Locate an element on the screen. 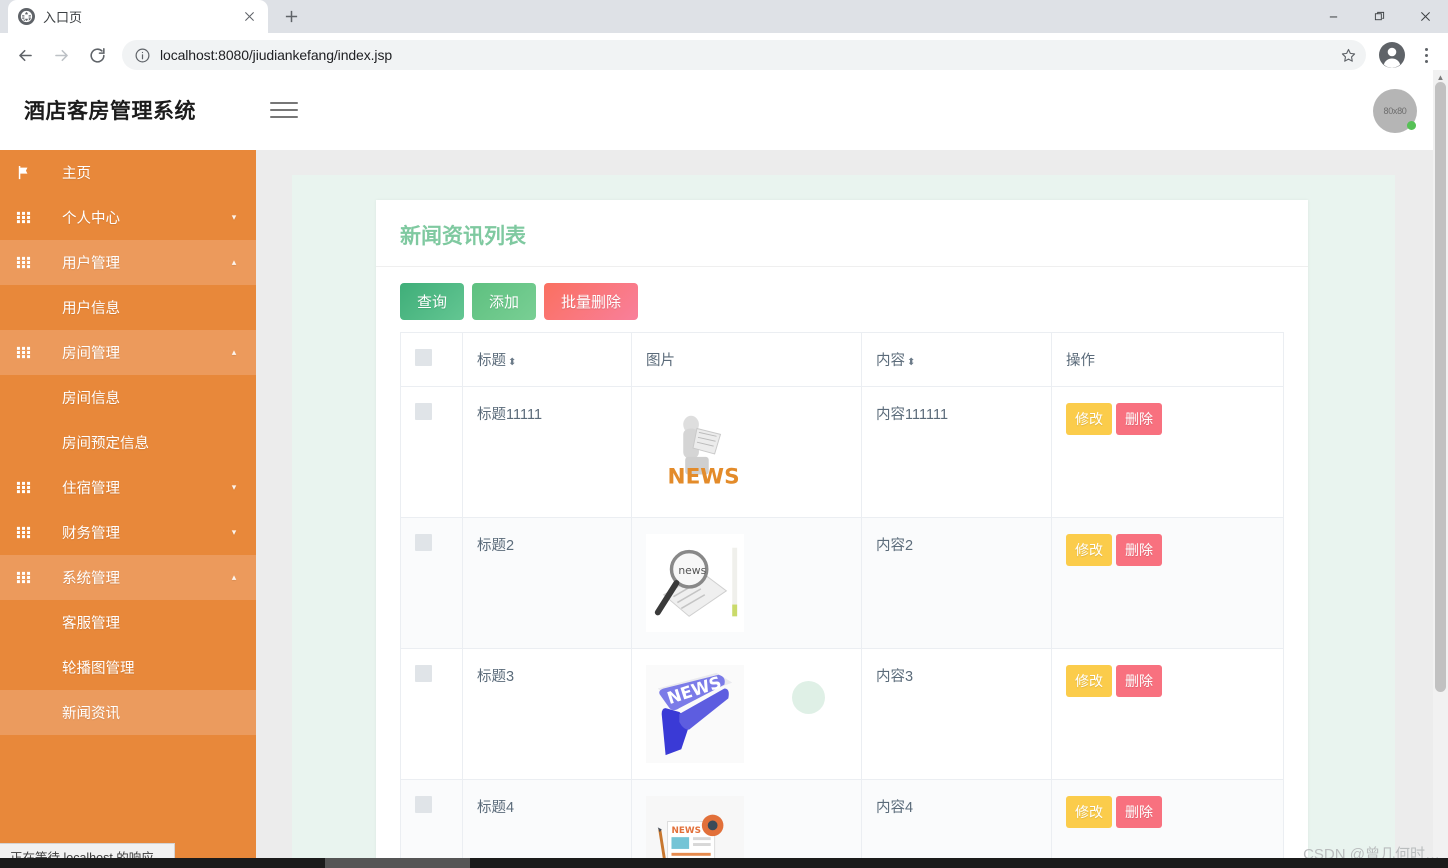  image-header: 图片 is located at coordinates (746, 359).